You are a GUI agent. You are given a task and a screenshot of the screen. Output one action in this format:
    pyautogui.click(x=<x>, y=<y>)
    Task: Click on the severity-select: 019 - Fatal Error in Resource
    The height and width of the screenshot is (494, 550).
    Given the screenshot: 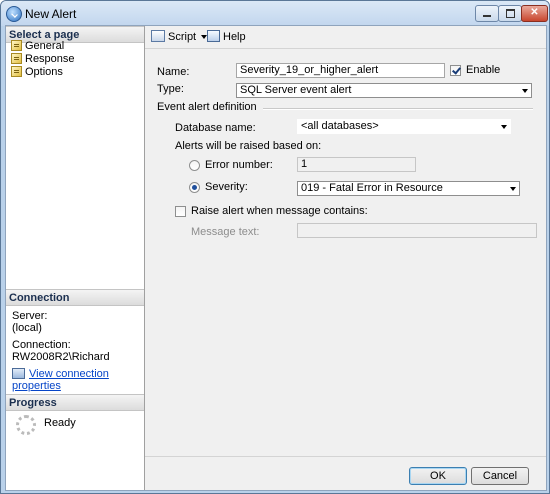 What is the action you would take?
    pyautogui.click(x=408, y=188)
    